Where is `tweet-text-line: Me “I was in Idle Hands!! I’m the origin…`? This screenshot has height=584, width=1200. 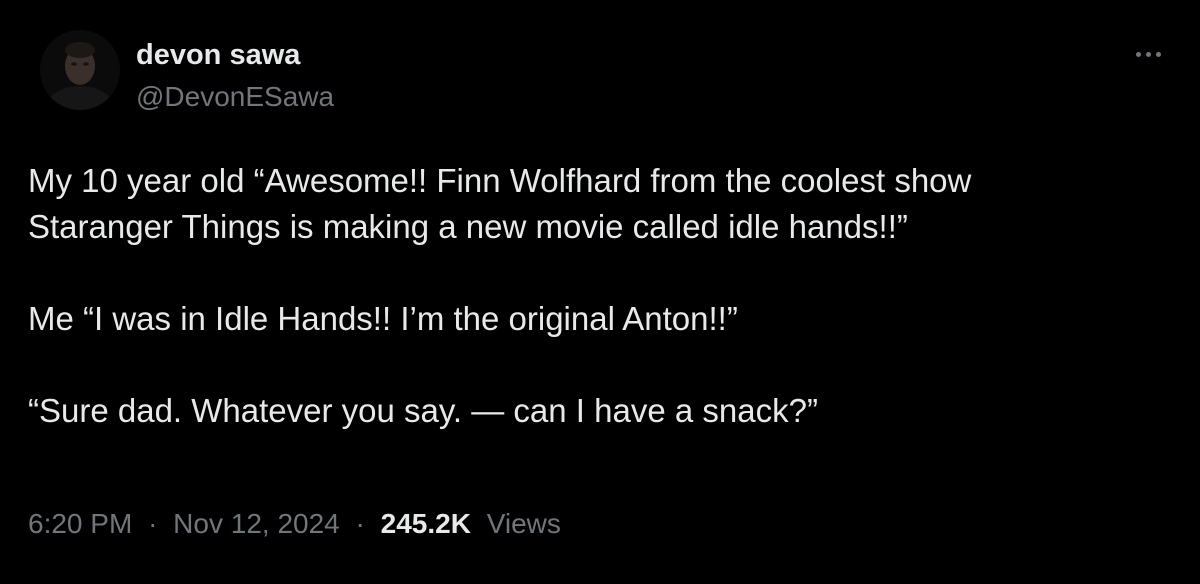 tweet-text-line: Me “I was in Idle Hands!! I’m the origin… is located at coordinates (383, 318).